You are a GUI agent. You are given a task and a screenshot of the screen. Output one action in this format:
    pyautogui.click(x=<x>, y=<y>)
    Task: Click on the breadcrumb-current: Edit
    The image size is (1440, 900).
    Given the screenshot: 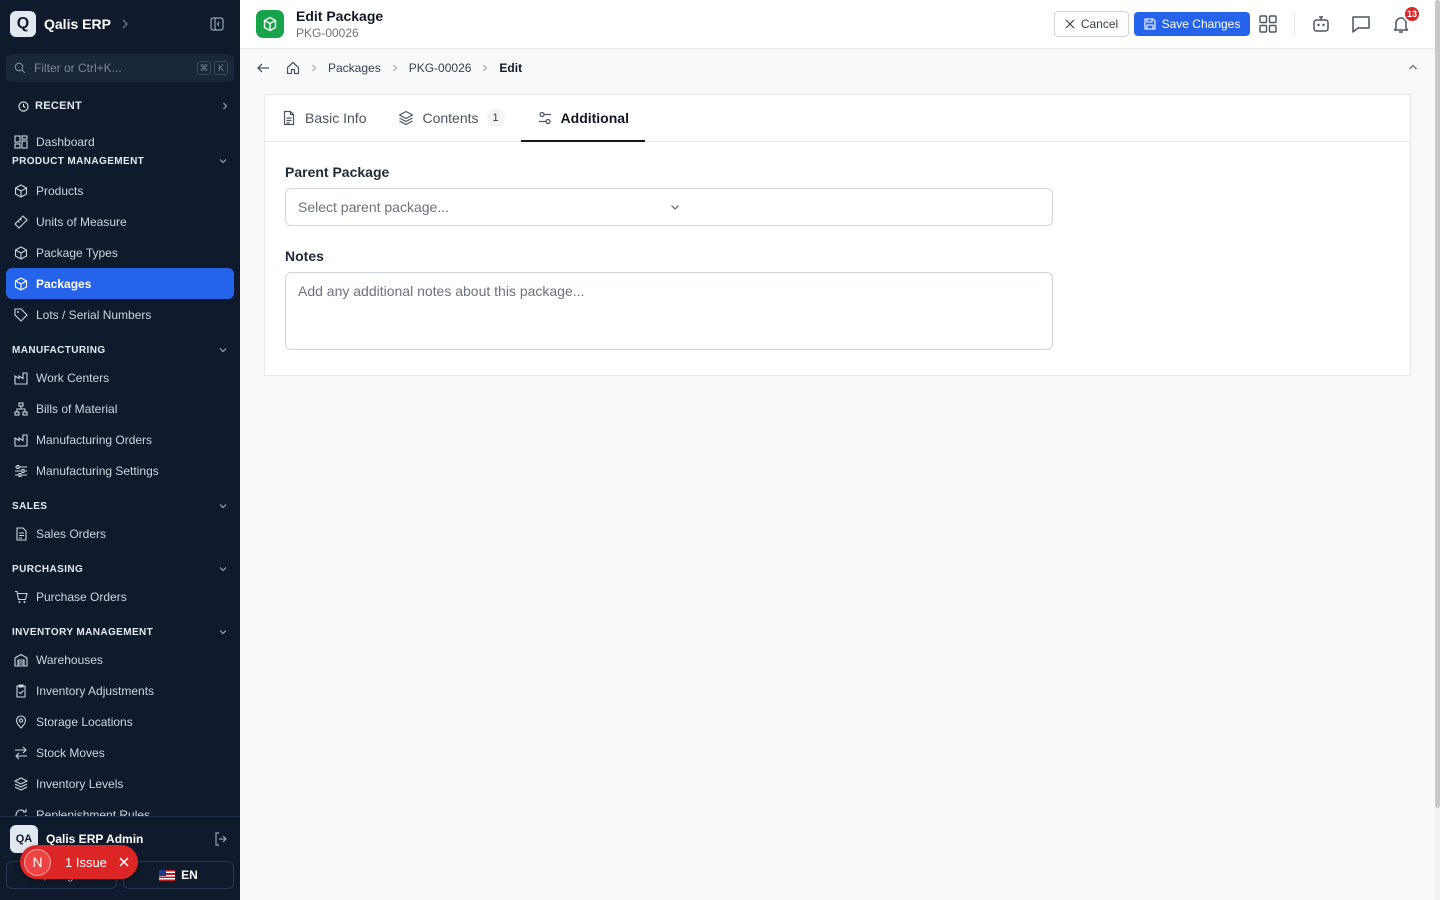 What is the action you would take?
    pyautogui.click(x=511, y=67)
    